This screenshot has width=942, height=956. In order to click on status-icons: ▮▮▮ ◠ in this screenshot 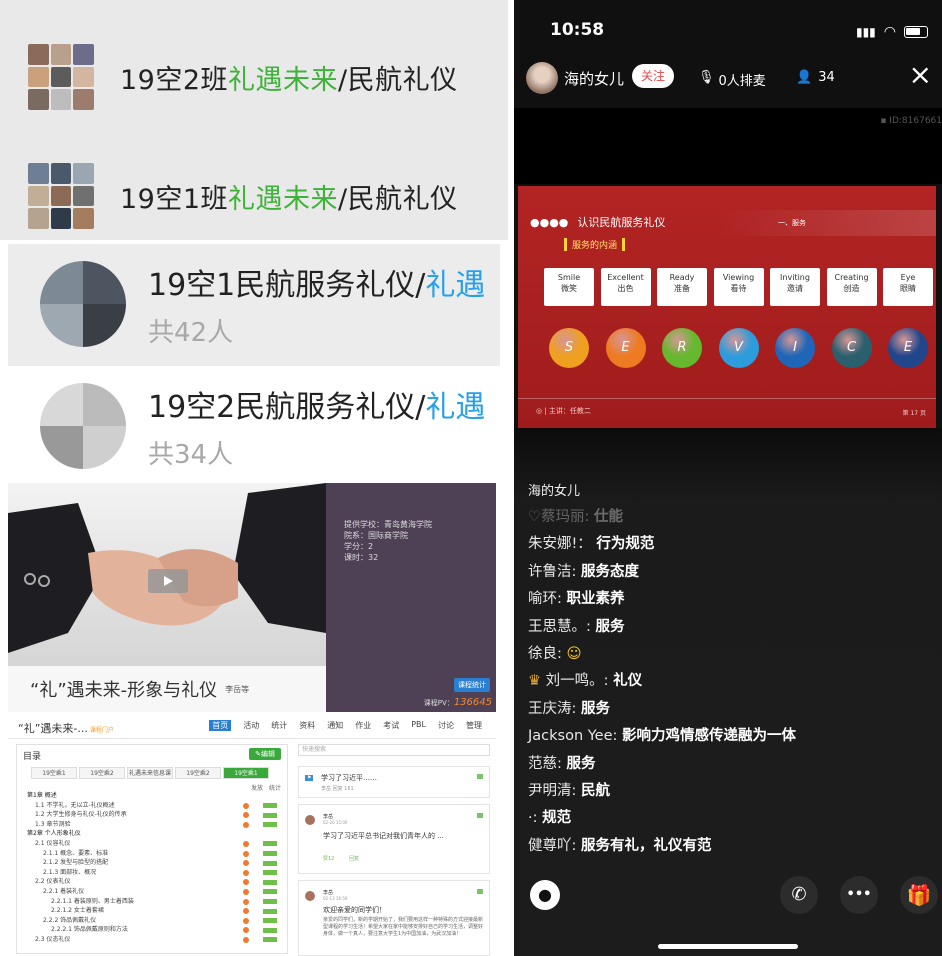, I will do `click(892, 32)`.